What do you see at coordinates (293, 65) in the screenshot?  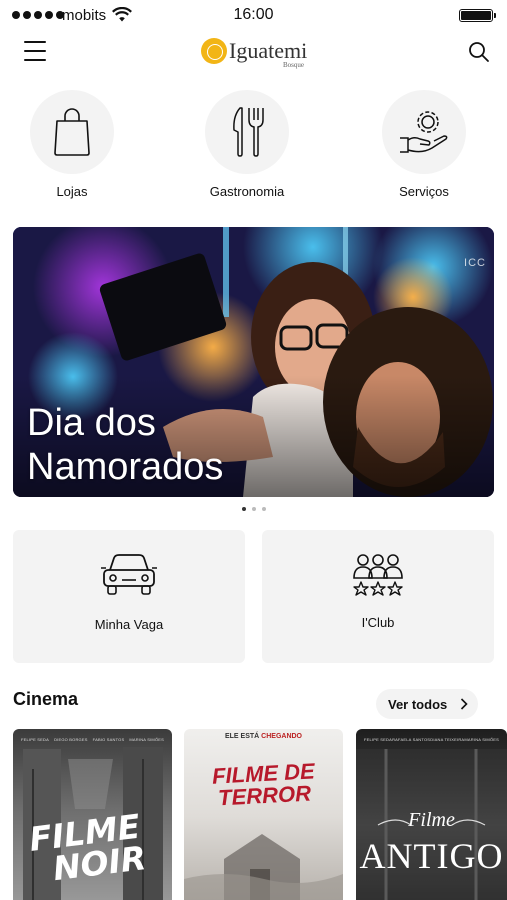 I see `logo-subtext: Bosque` at bounding box center [293, 65].